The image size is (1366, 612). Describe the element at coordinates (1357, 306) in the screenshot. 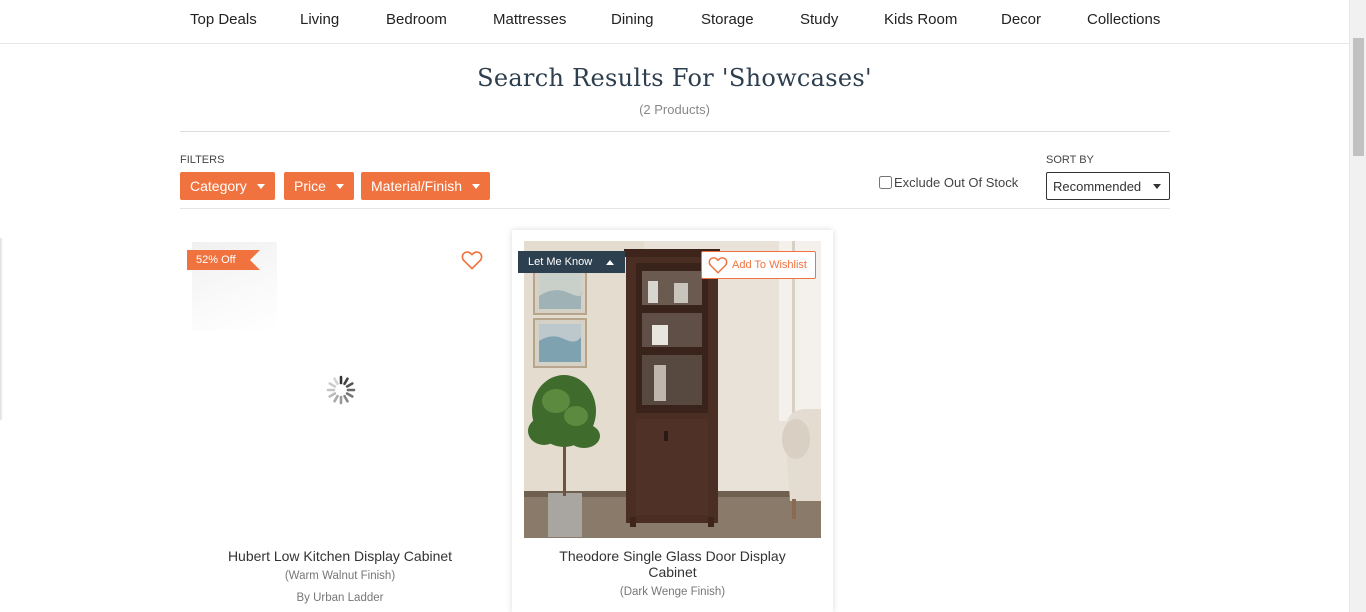

I see `page-scrollbar` at that location.